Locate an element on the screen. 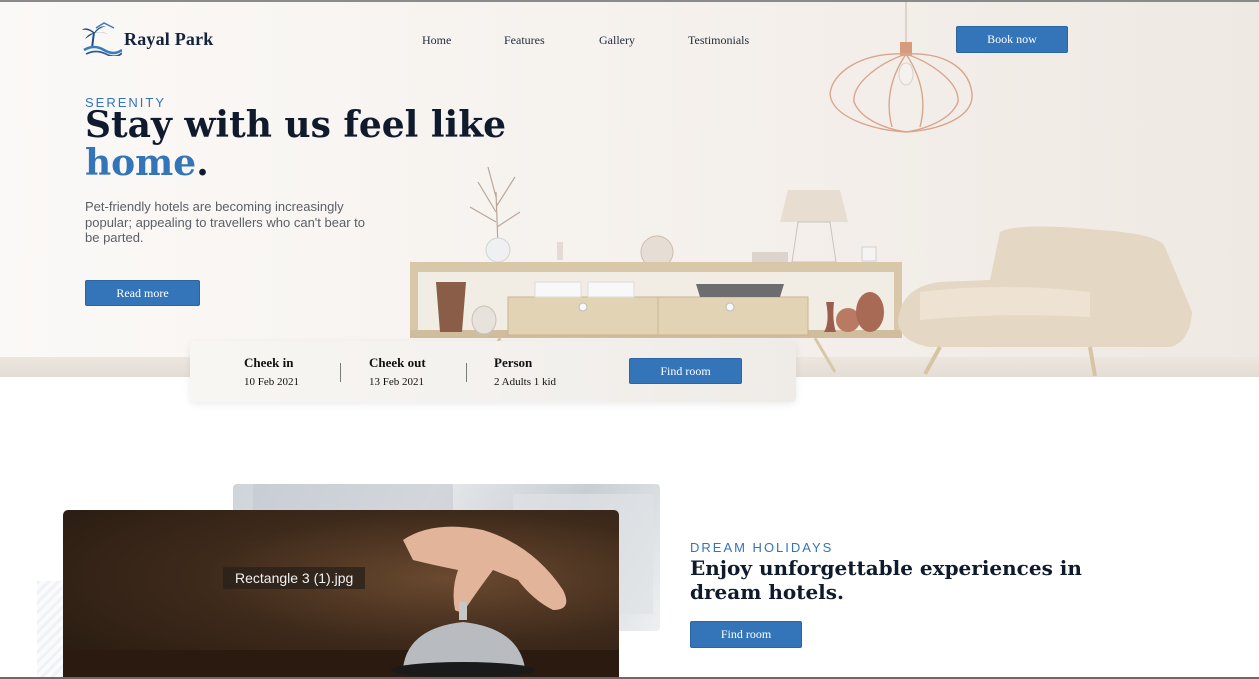 This screenshot has height=679, width=1259. check-out-field: Cheek out 13 Feb 2021 is located at coordinates (397, 371).